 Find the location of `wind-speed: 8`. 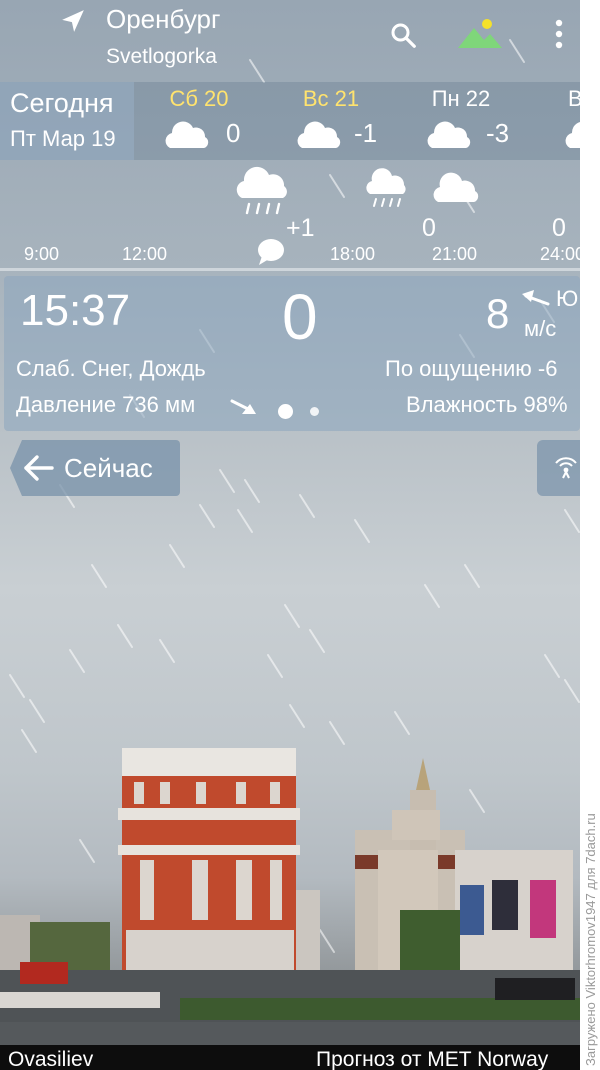

wind-speed: 8 is located at coordinates (498, 313).